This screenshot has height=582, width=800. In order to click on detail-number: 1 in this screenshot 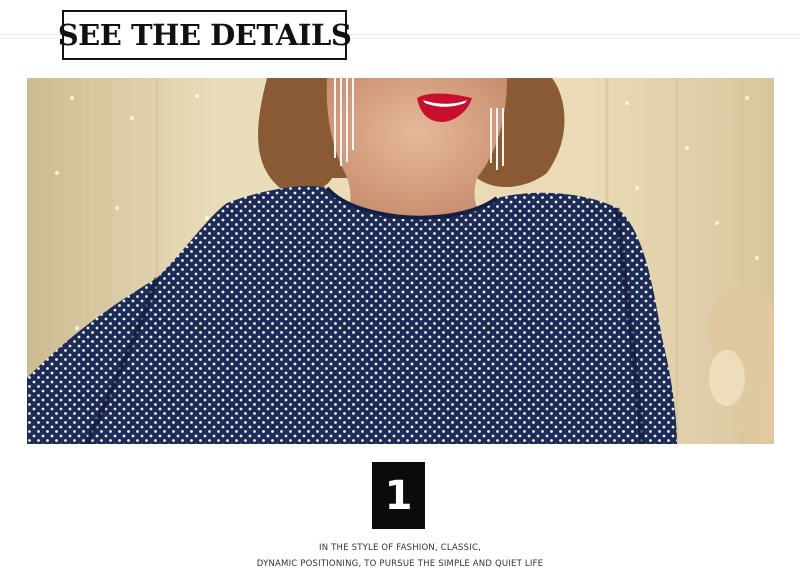, I will do `click(398, 495)`.